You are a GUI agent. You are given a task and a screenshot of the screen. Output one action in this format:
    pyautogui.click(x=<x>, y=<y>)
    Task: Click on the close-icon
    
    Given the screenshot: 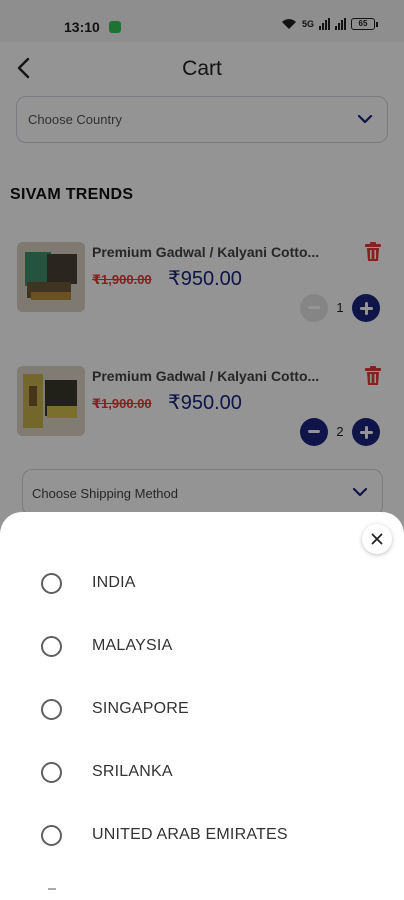 What is the action you would take?
    pyautogui.click(x=377, y=539)
    